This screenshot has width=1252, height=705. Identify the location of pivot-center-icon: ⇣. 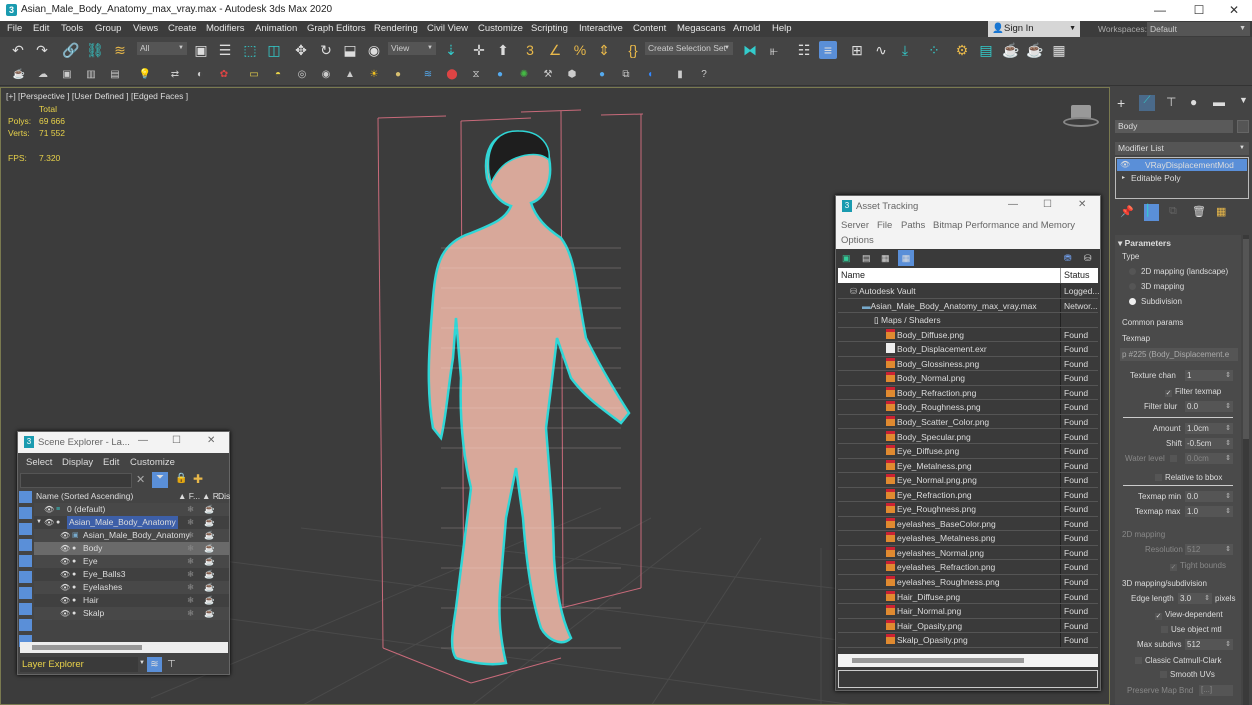
(451, 50).